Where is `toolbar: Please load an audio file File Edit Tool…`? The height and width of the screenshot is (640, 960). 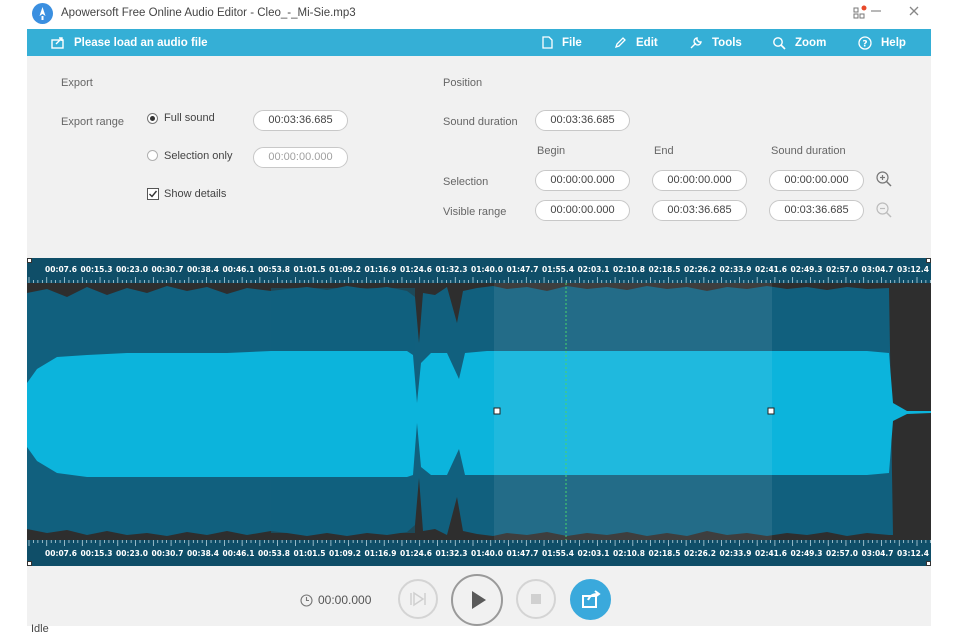
toolbar: Please load an audio file File Edit Tool… is located at coordinates (479, 42).